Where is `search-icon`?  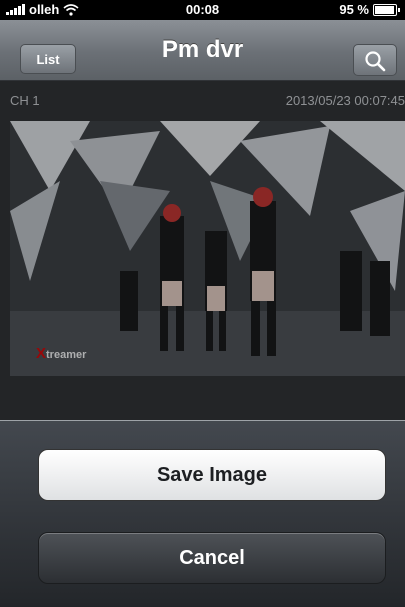 search-icon is located at coordinates (375, 61).